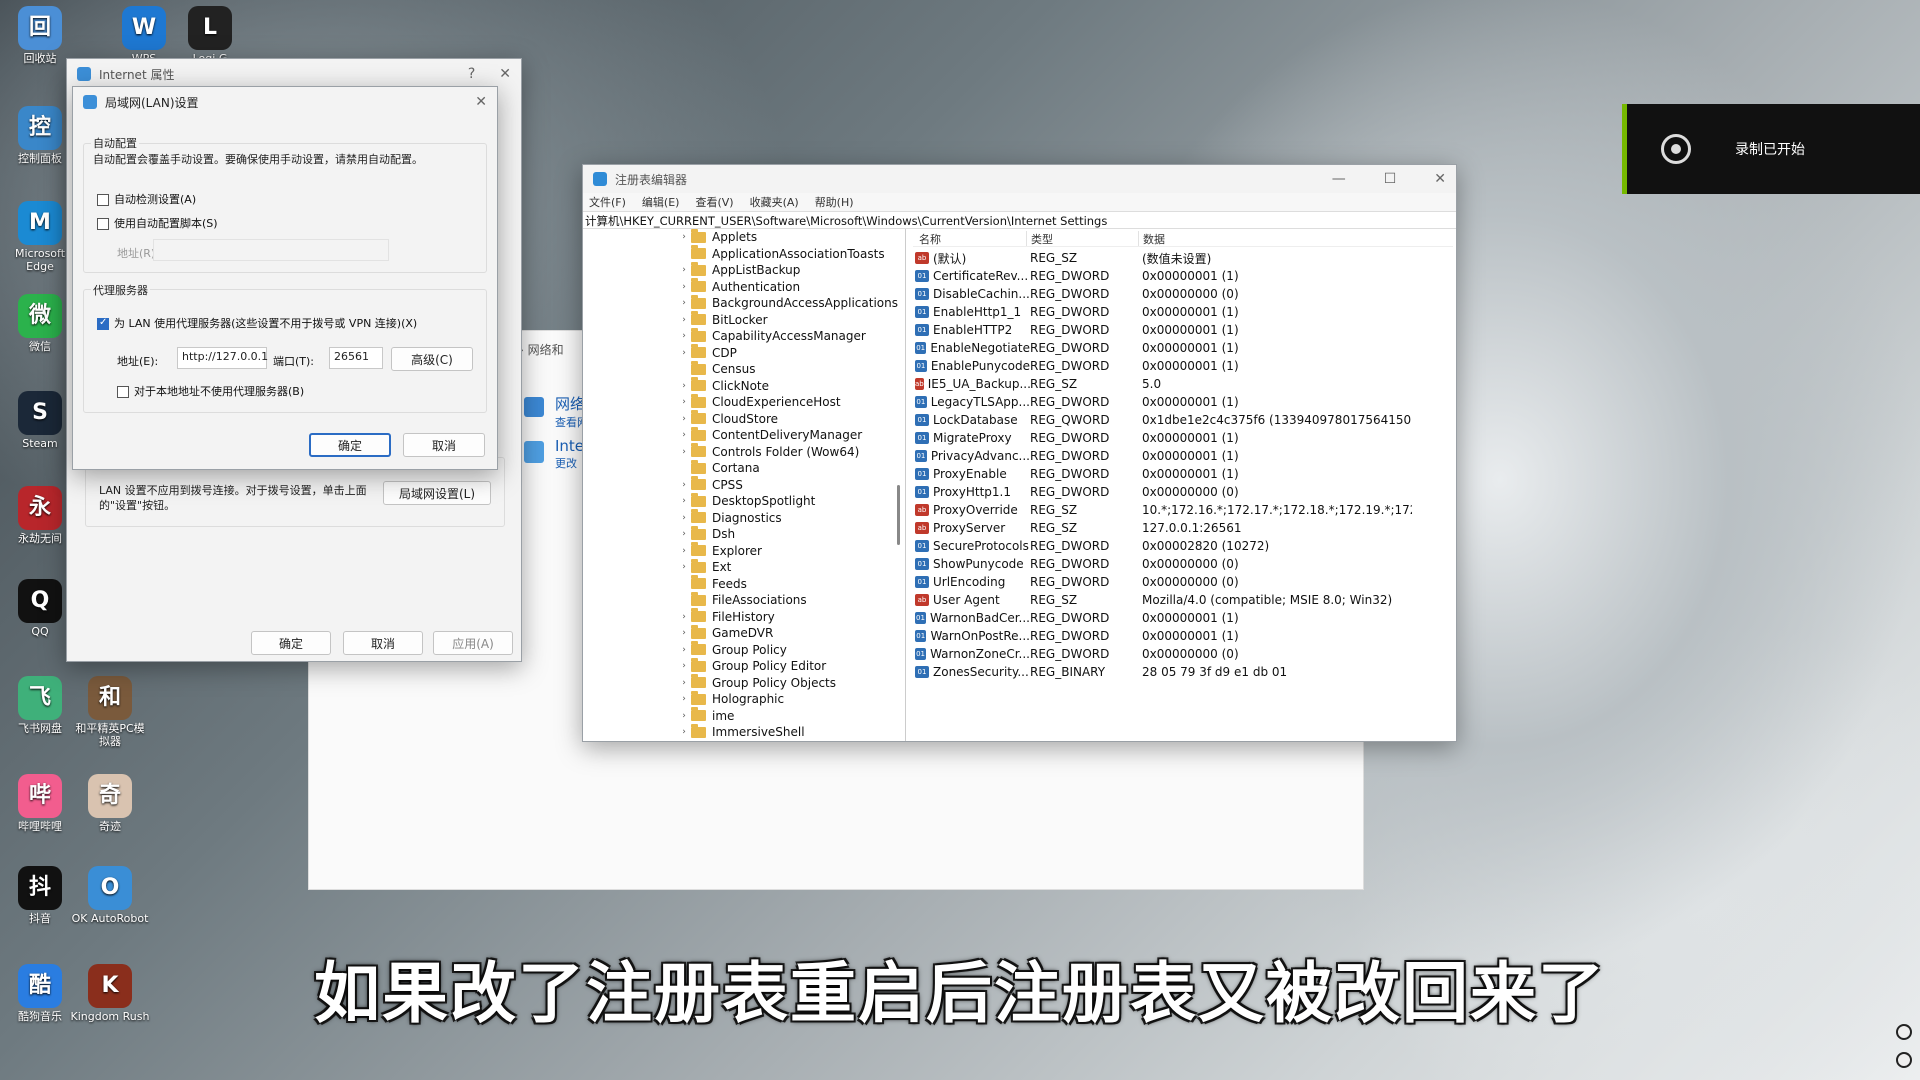 This screenshot has width=1920, height=1080. What do you see at coordinates (791, 419) in the screenshot?
I see `tree-node: › CloudStore` at bounding box center [791, 419].